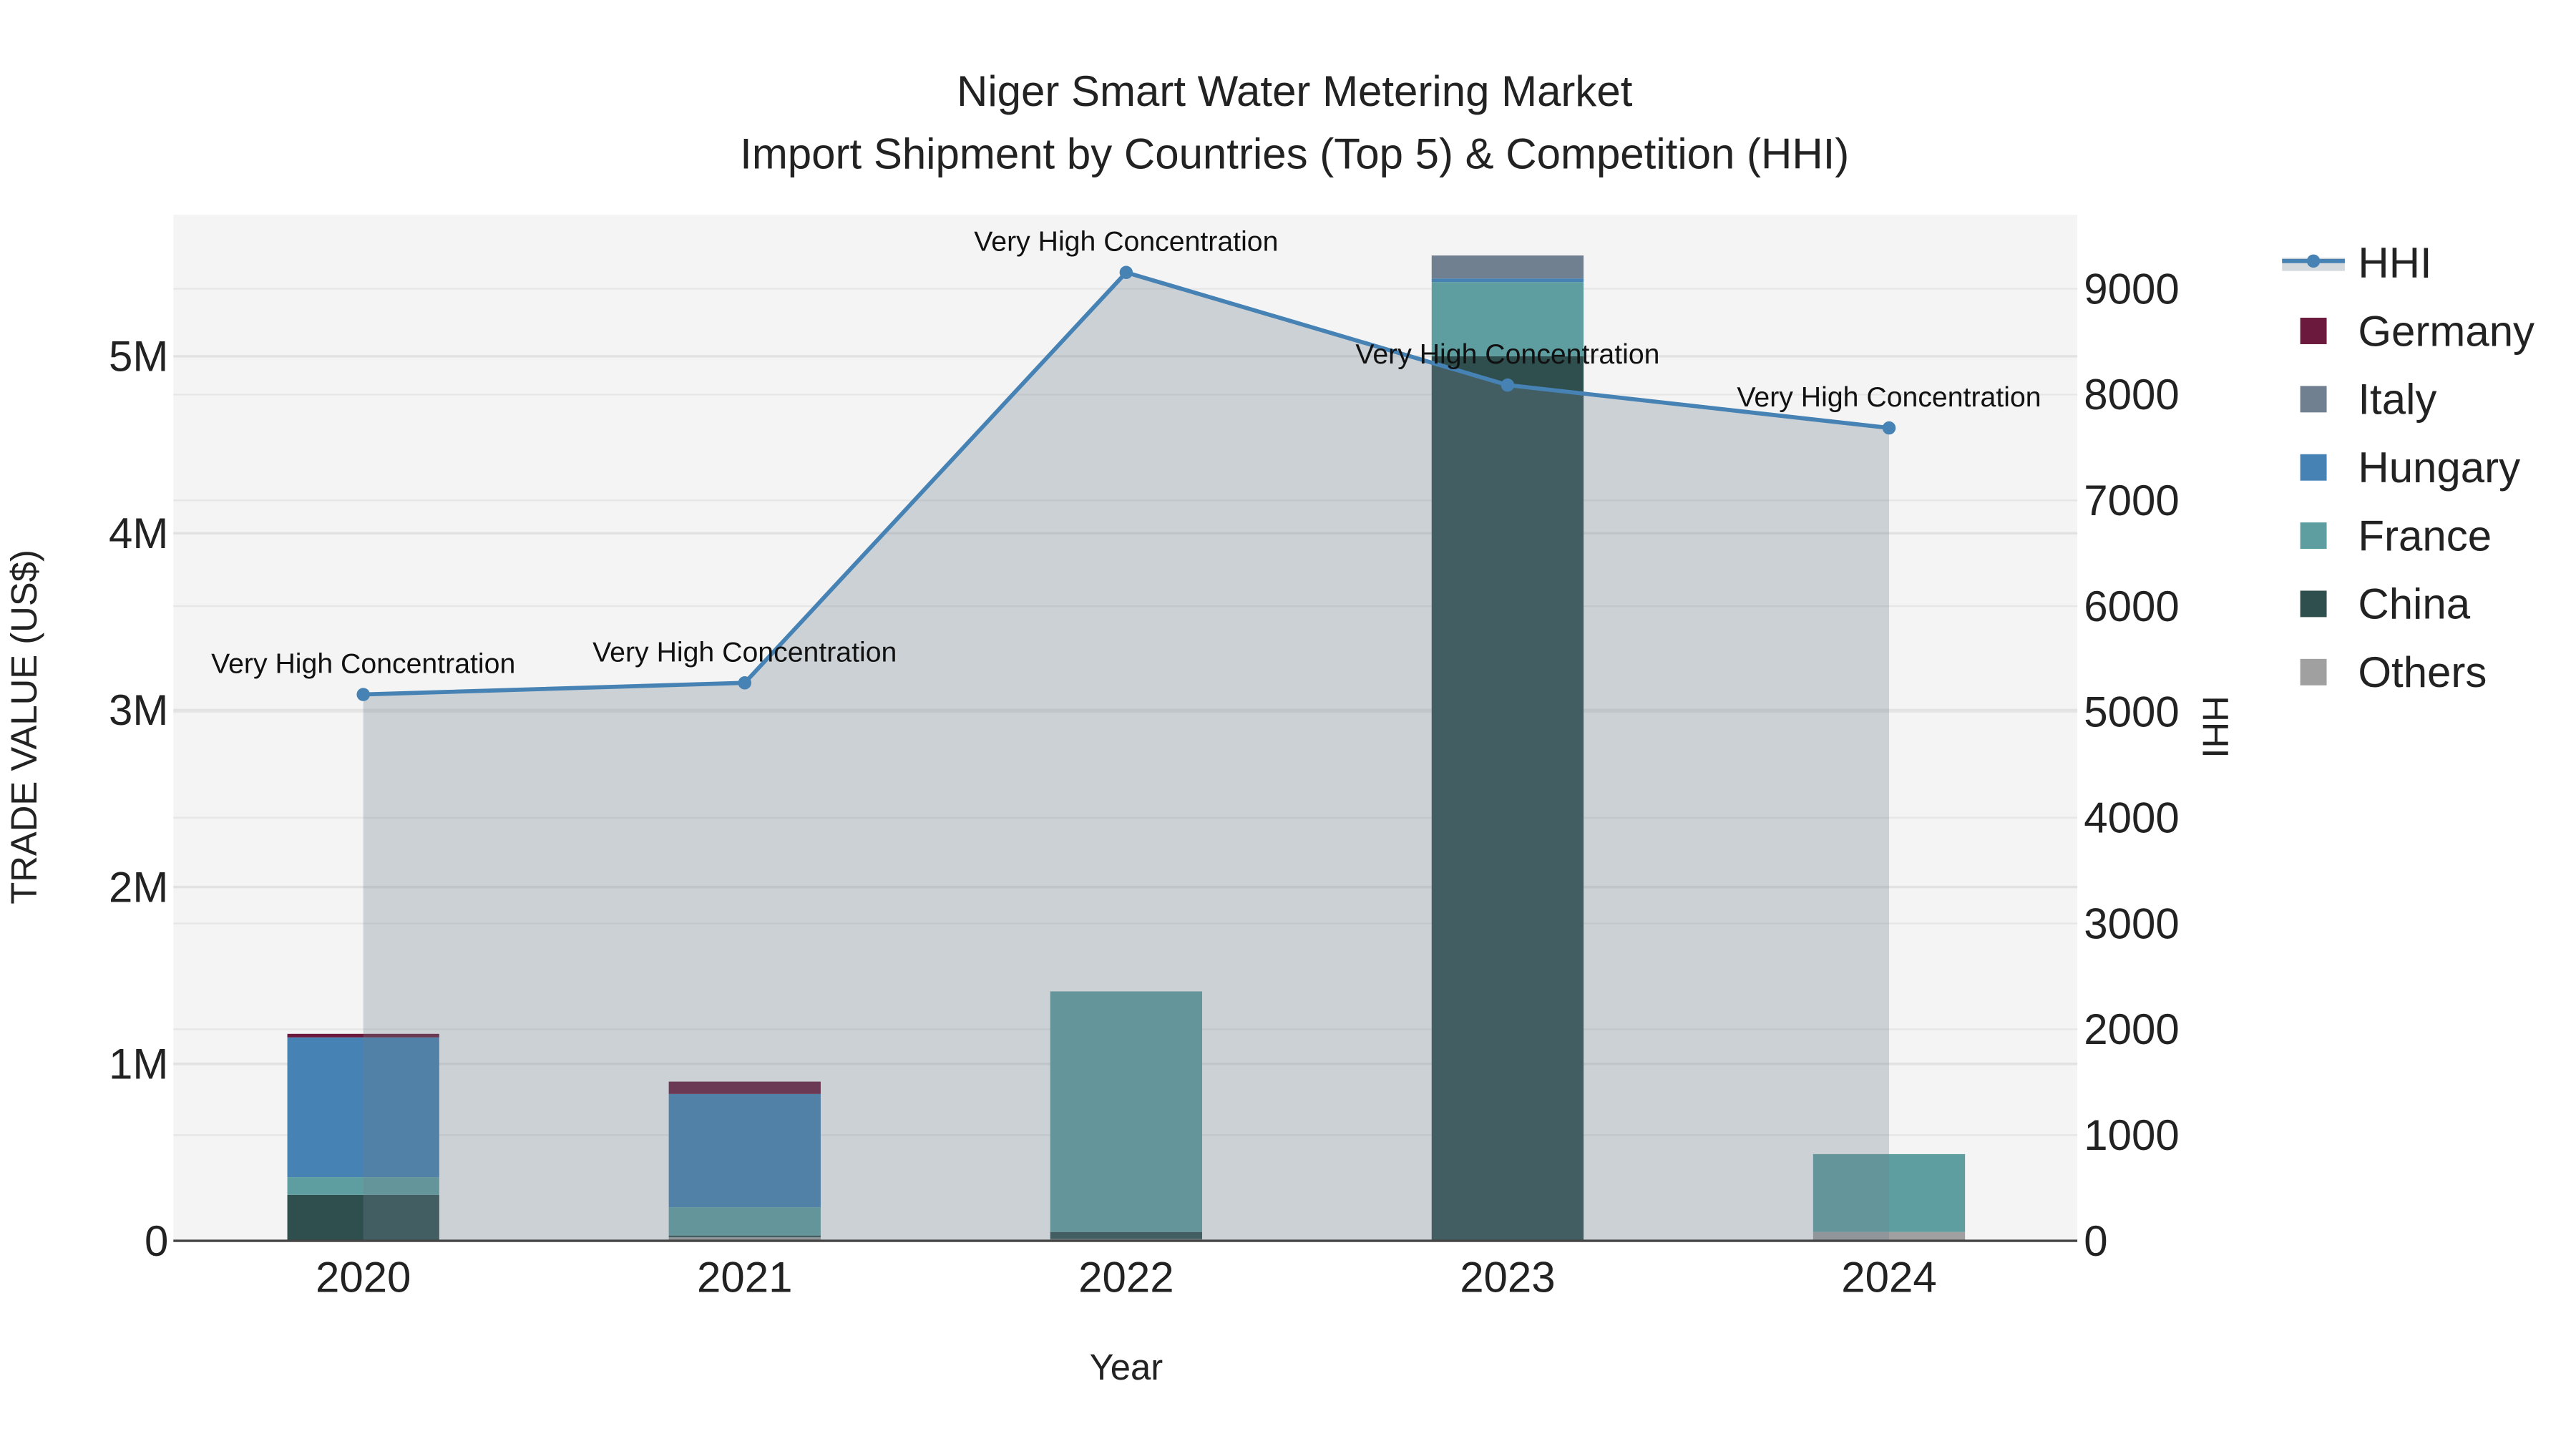  Describe the element at coordinates (2131, 1135) in the screenshot. I see `y2-tick-label: 1000` at that location.